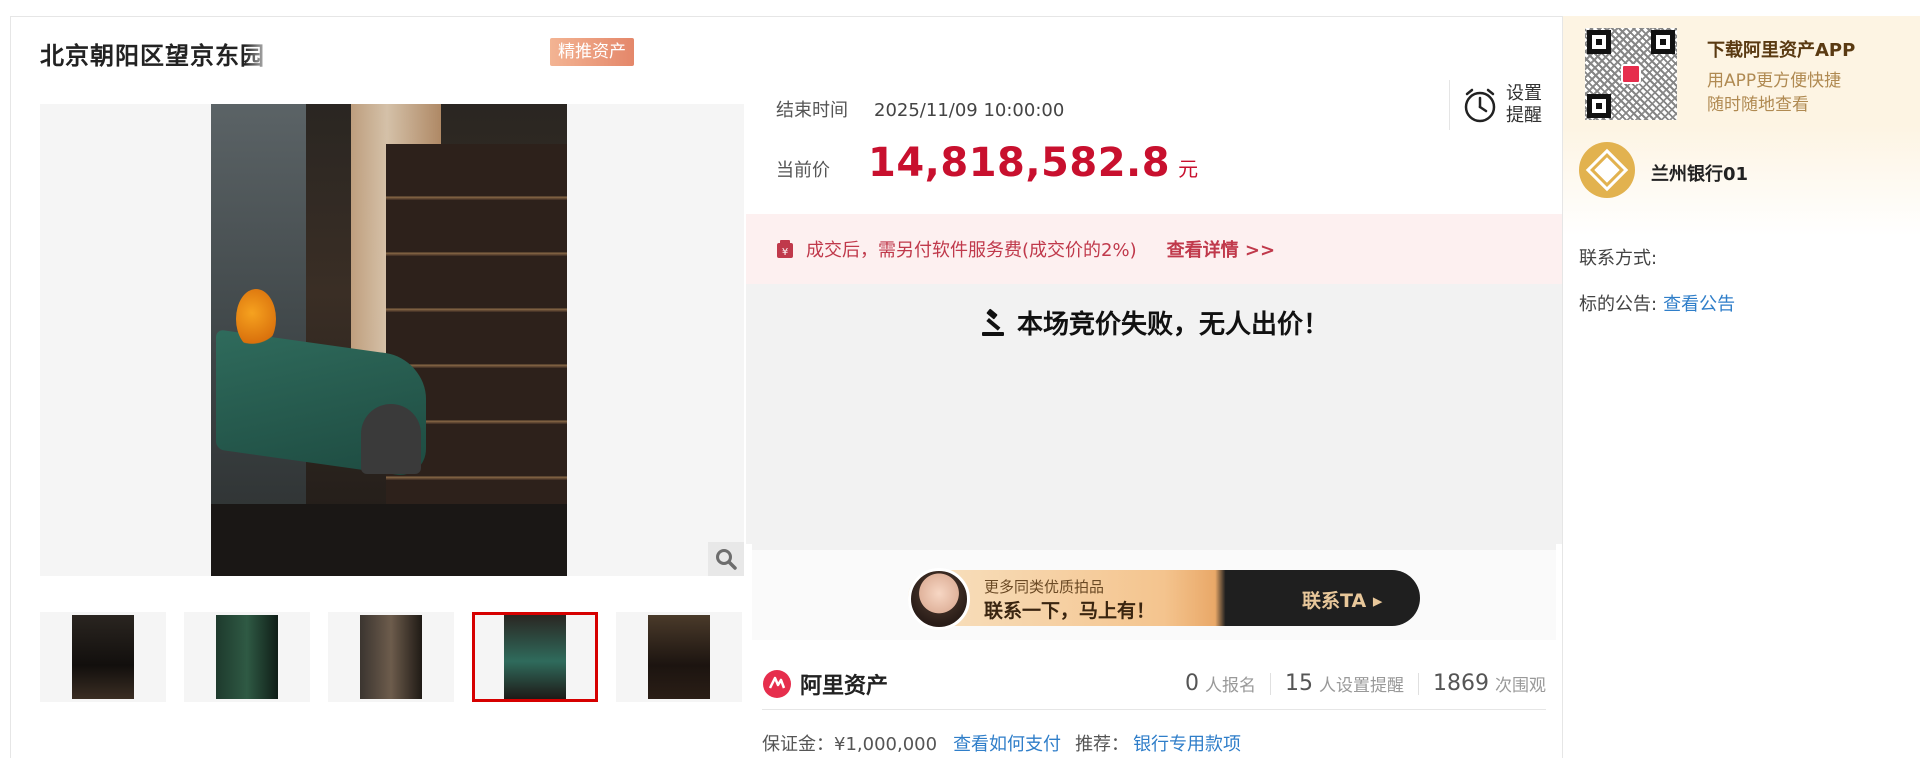  What do you see at coordinates (1334, 601) in the screenshot?
I see `contact-ta-label: 联系TA` at bounding box center [1334, 601].